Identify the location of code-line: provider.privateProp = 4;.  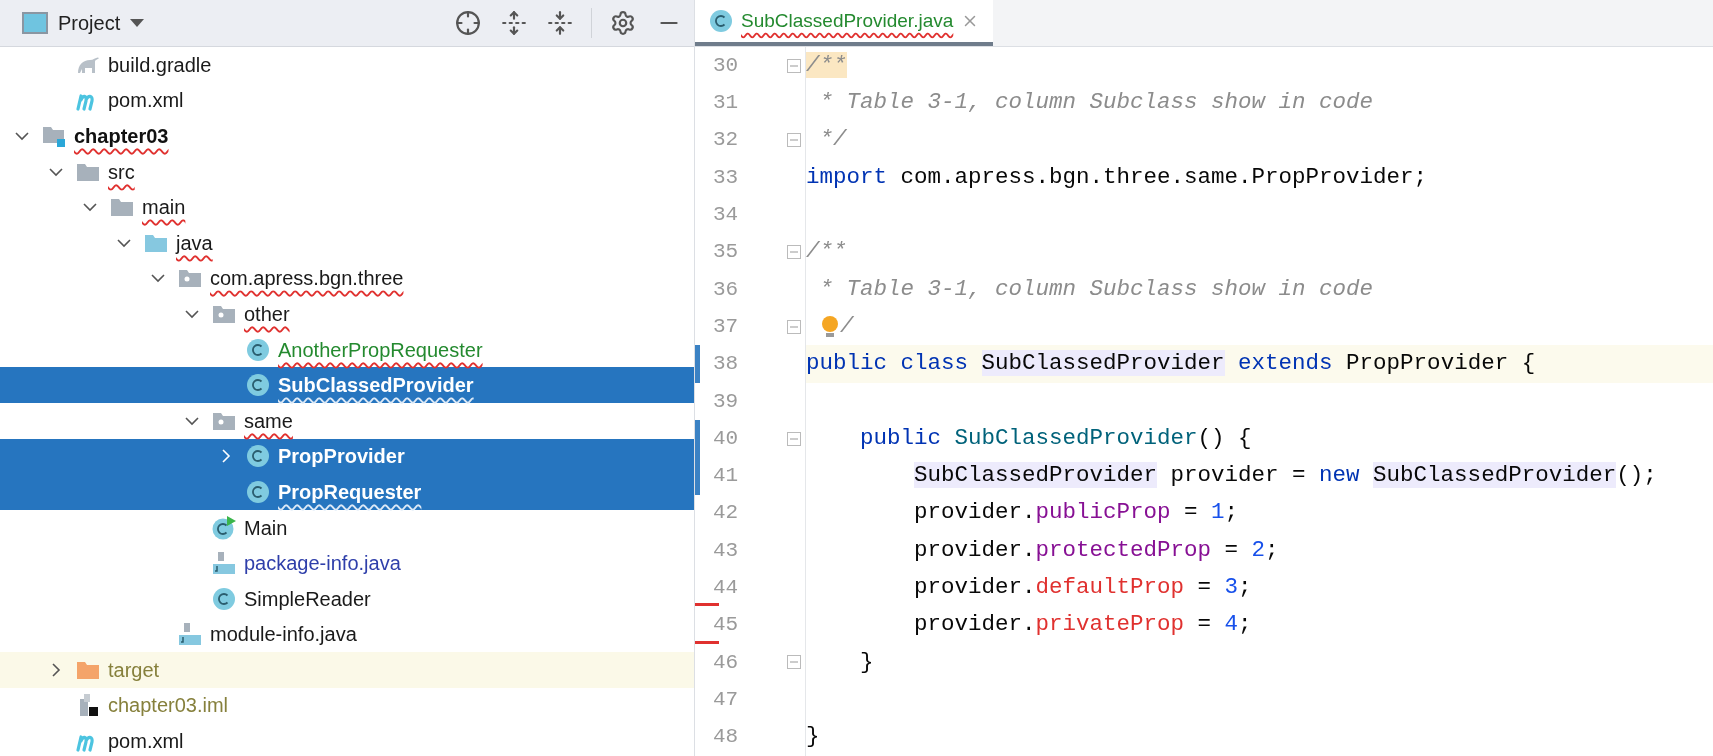
(1083, 625).